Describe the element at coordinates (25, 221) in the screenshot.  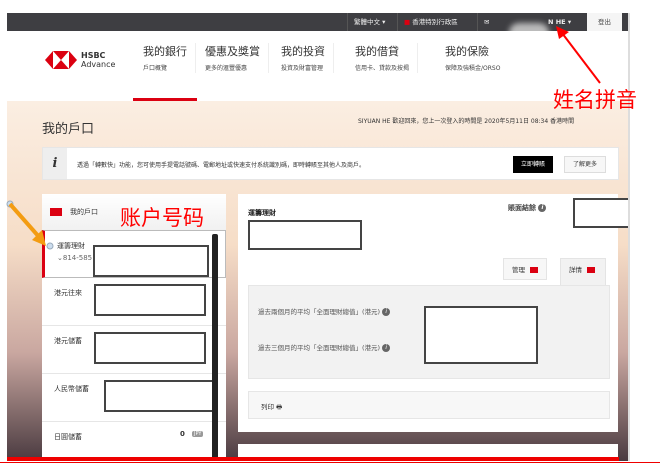
I see `orange-arrow-icon` at that location.